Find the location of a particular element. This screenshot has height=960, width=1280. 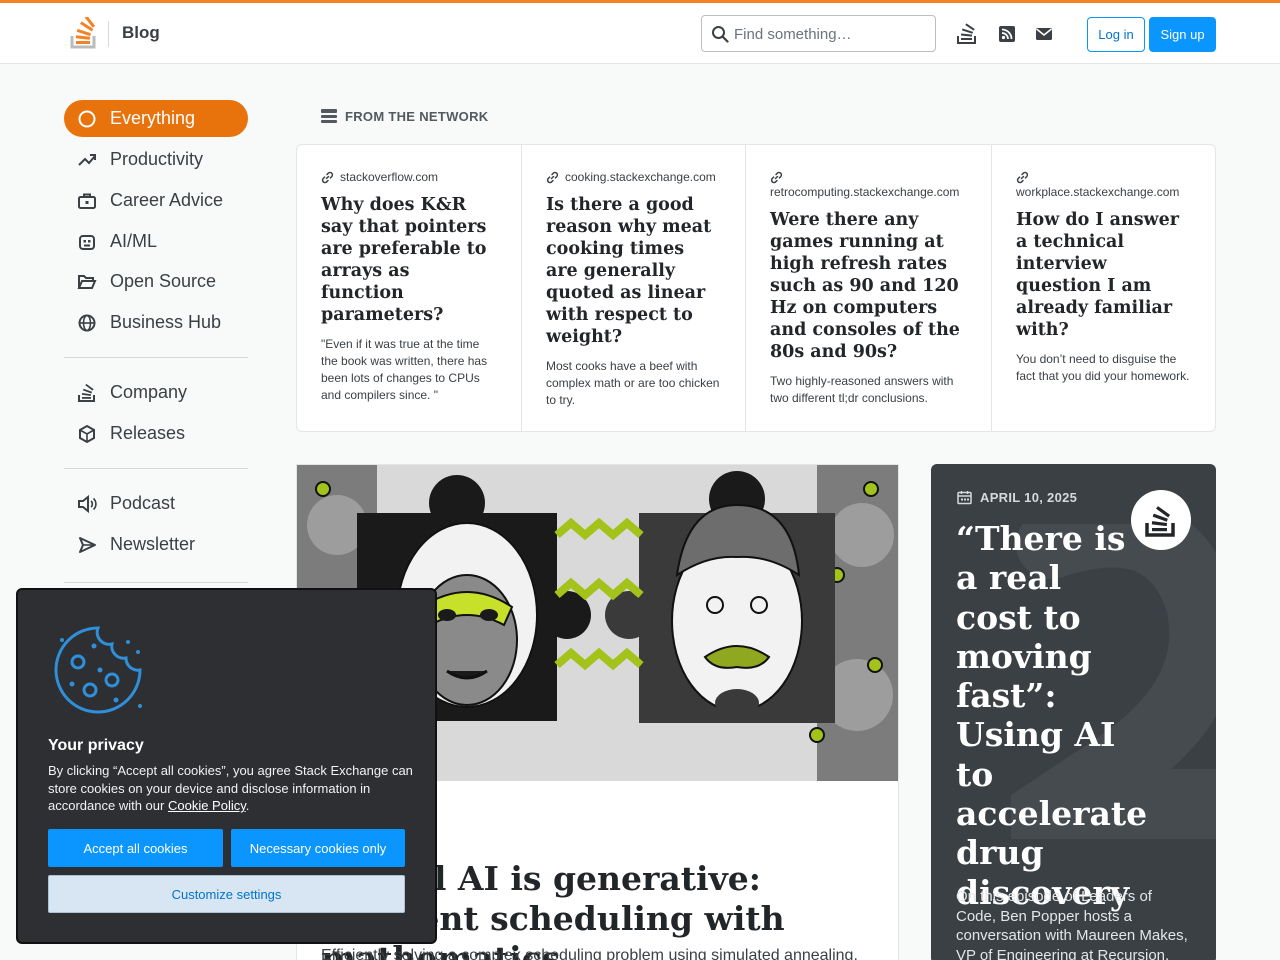

sidebar-item-company: Company is located at coordinates (156, 392).